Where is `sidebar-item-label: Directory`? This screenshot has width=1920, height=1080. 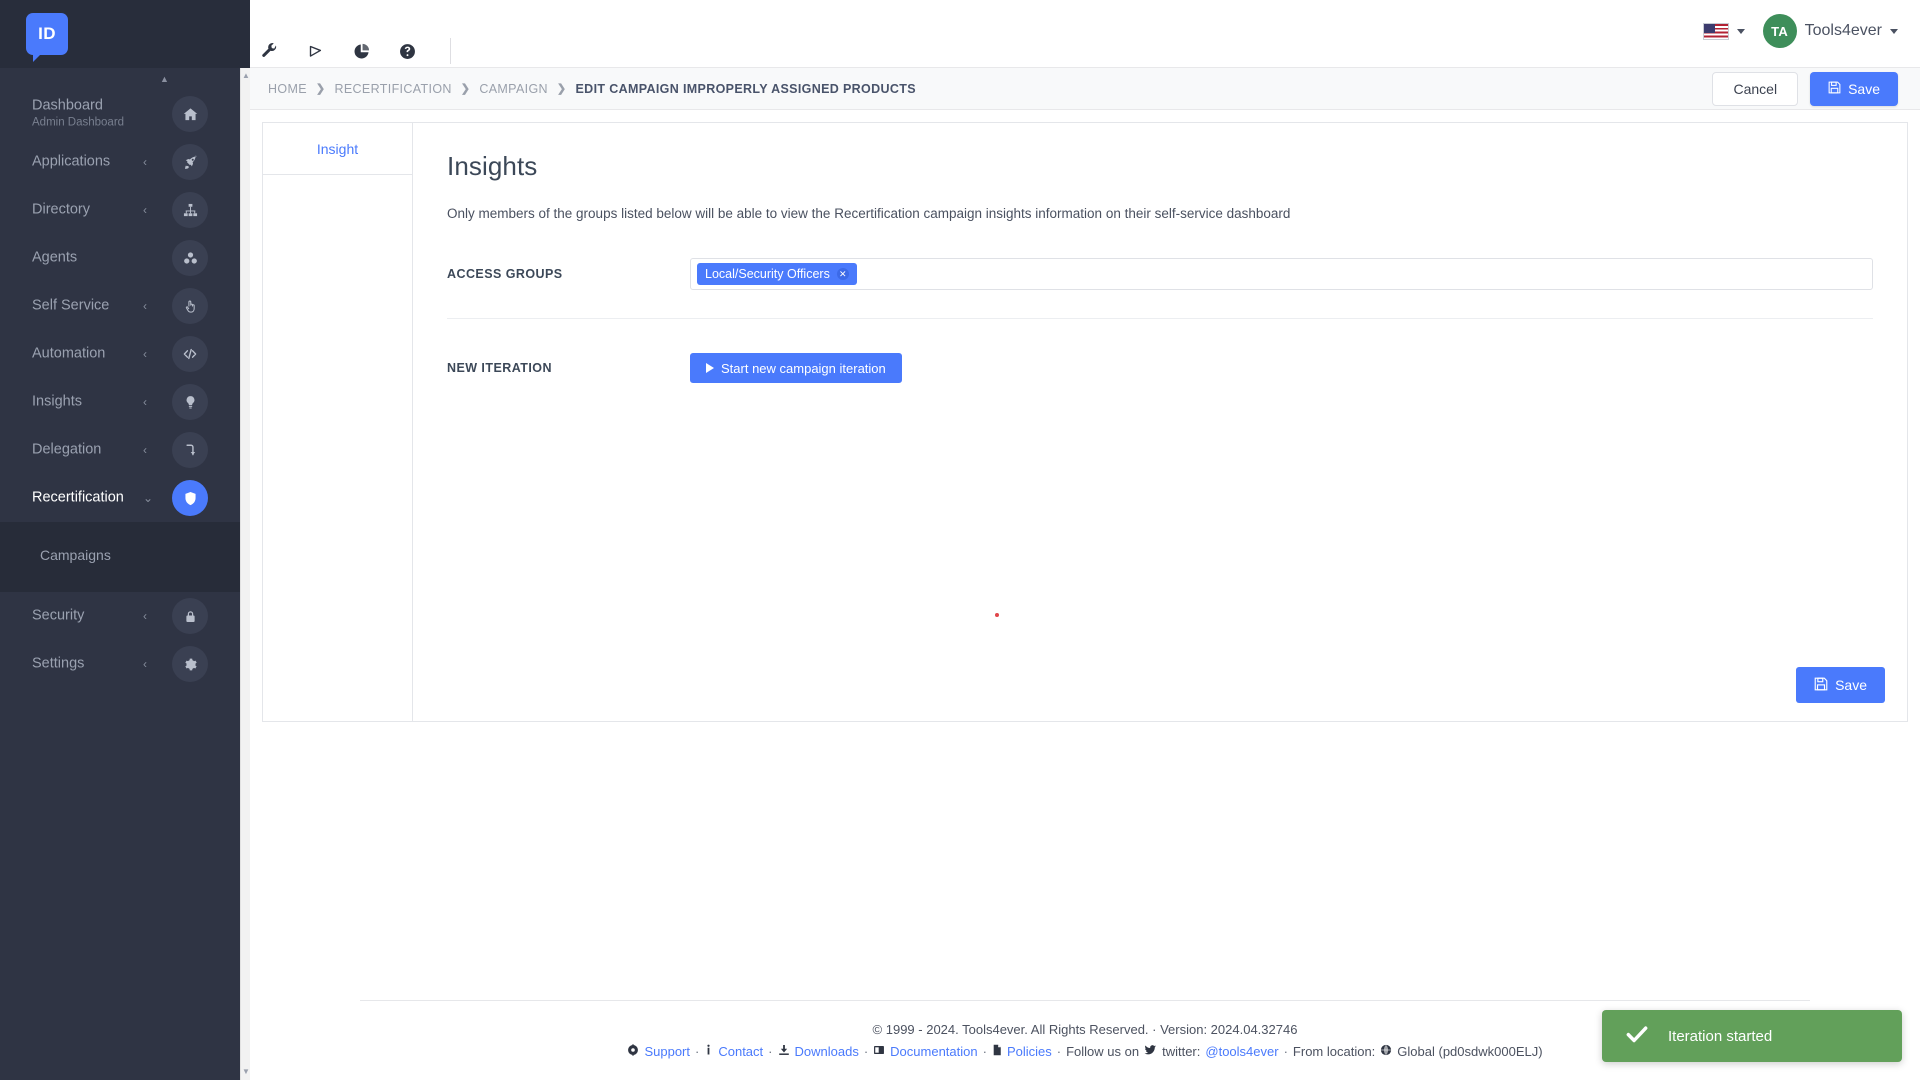
sidebar-item-label: Directory is located at coordinates (61, 209).